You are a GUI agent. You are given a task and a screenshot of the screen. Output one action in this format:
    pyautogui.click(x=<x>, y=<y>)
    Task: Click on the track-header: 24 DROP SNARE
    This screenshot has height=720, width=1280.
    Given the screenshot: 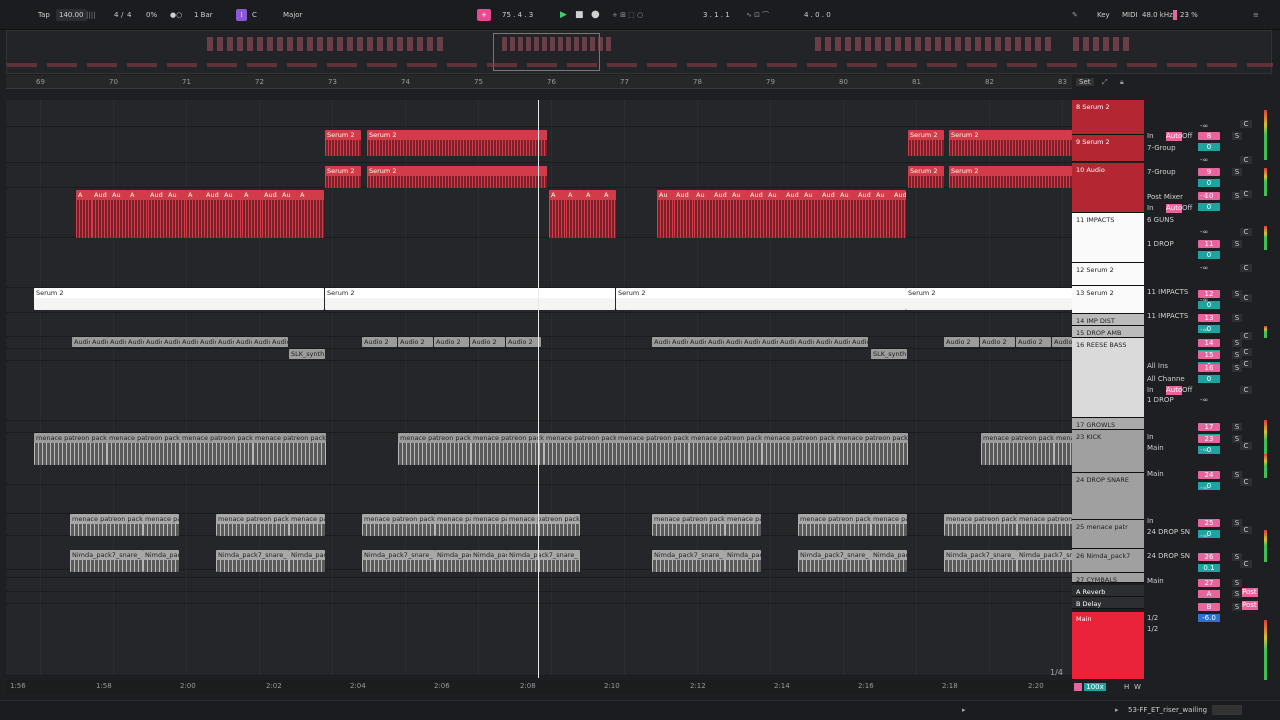 What is the action you would take?
    pyautogui.click(x=1108, y=496)
    